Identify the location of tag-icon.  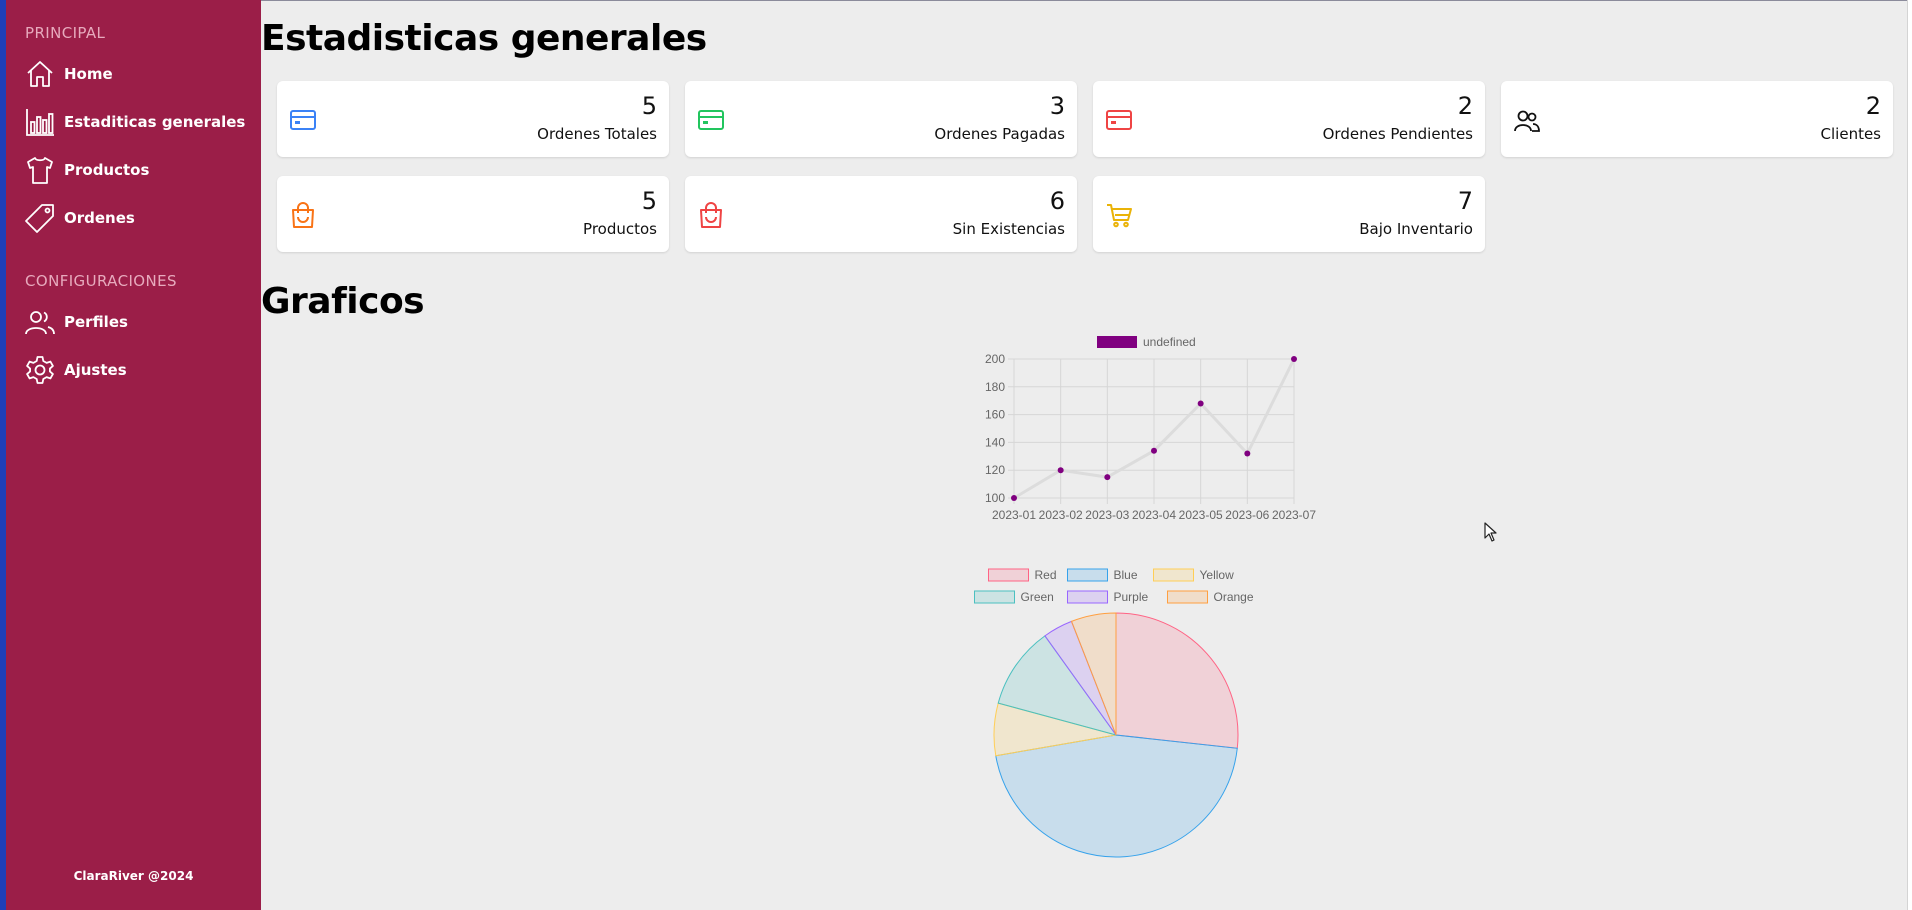
(39, 218).